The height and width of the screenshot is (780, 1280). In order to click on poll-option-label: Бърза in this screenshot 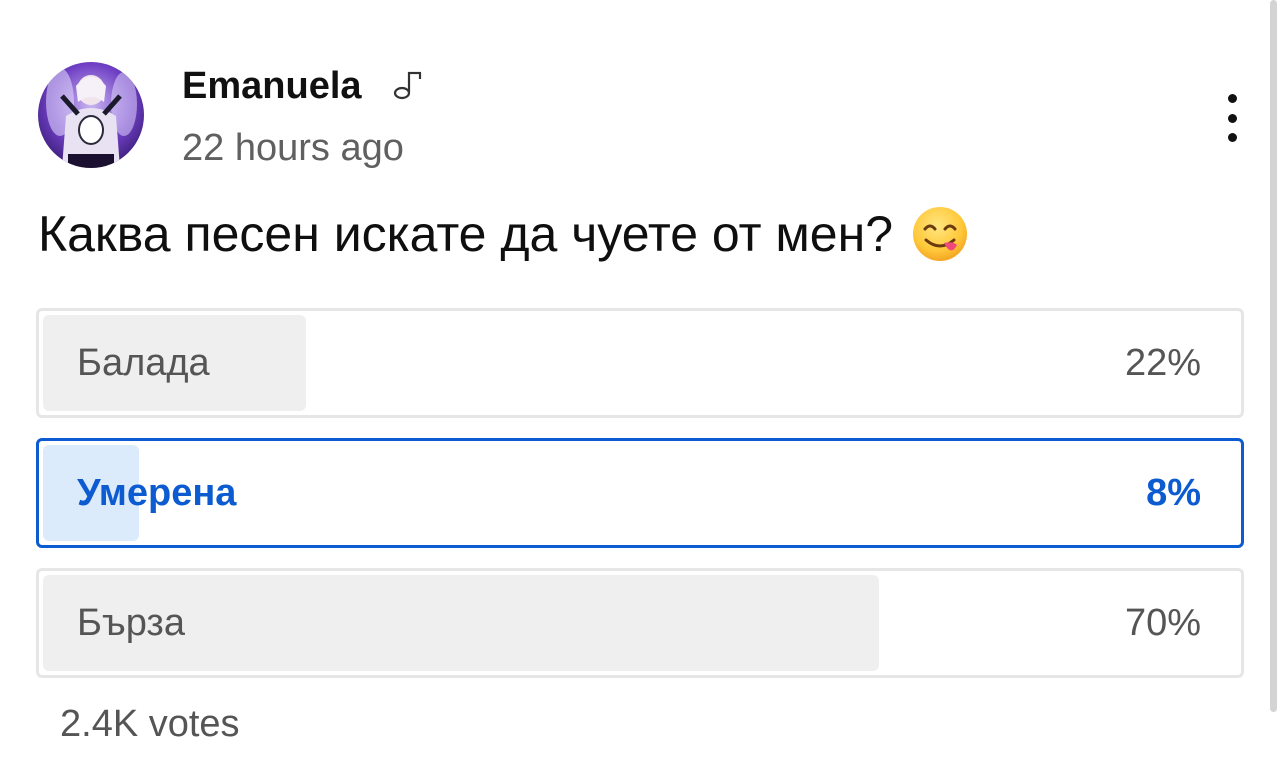, I will do `click(131, 622)`.